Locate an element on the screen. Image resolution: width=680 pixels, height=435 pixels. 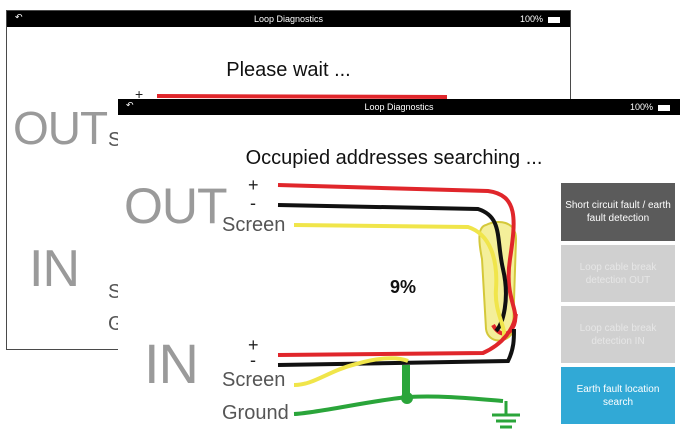
back-out-label: OUT is located at coordinates (60, 128).